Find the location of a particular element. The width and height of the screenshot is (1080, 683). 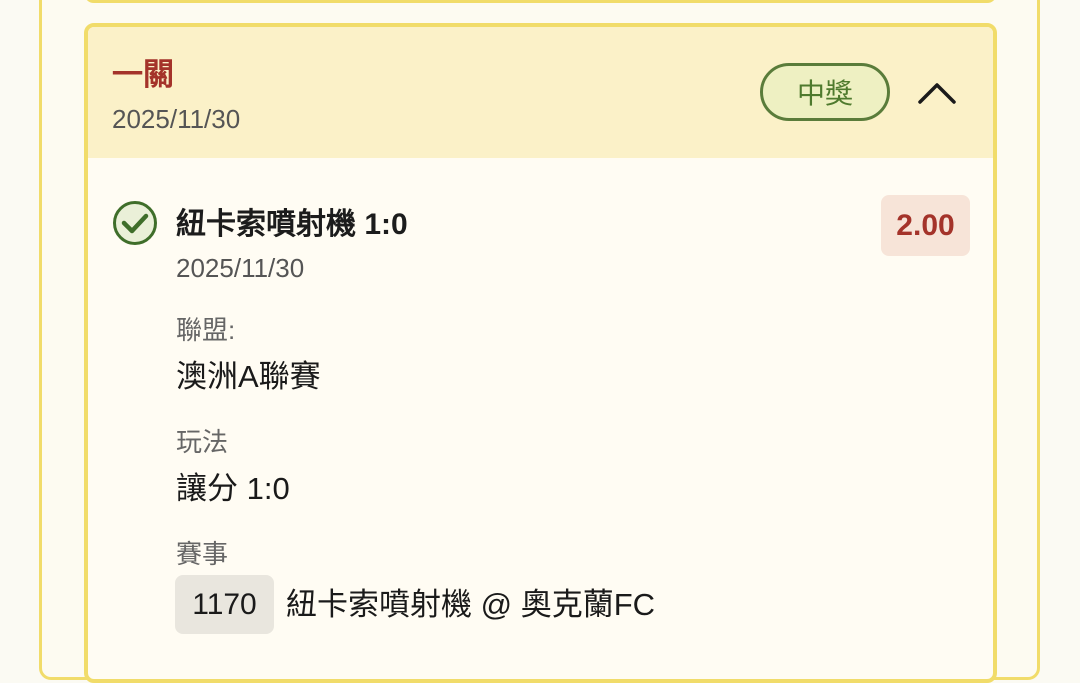

status-badge: 中獎 is located at coordinates (825, 92).